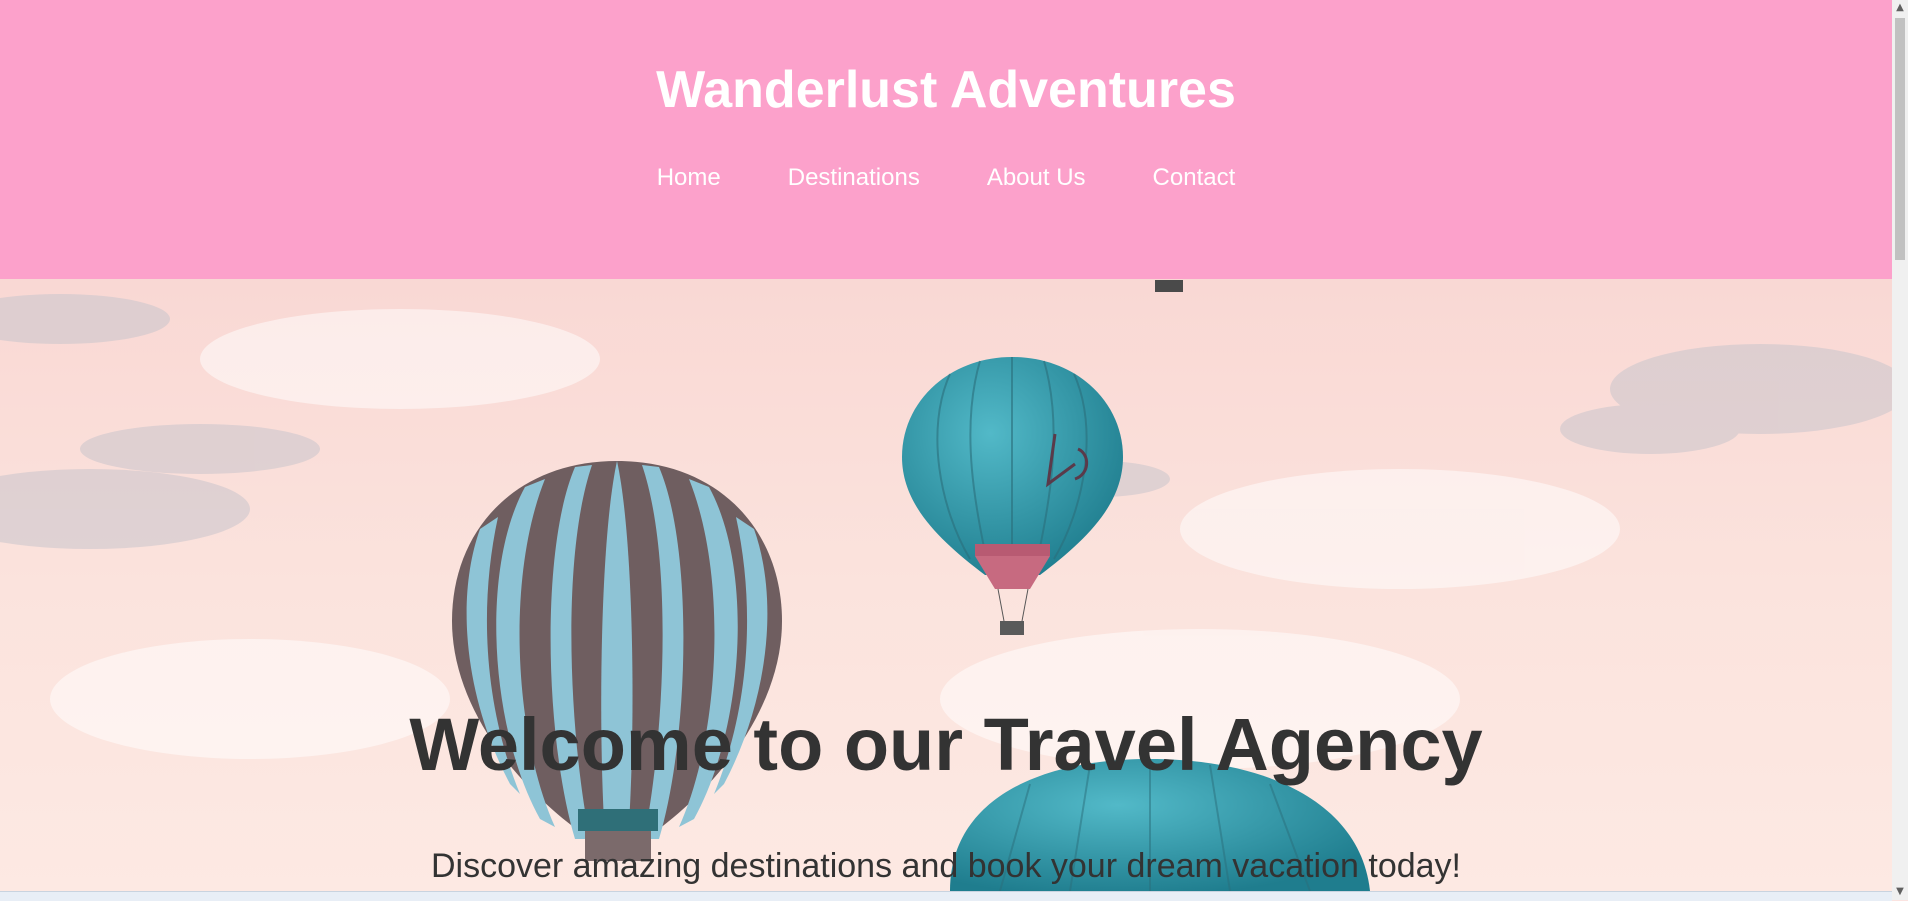 This screenshot has height=901, width=1908. I want to click on nav-link-destinations: Destinations, so click(854, 178).